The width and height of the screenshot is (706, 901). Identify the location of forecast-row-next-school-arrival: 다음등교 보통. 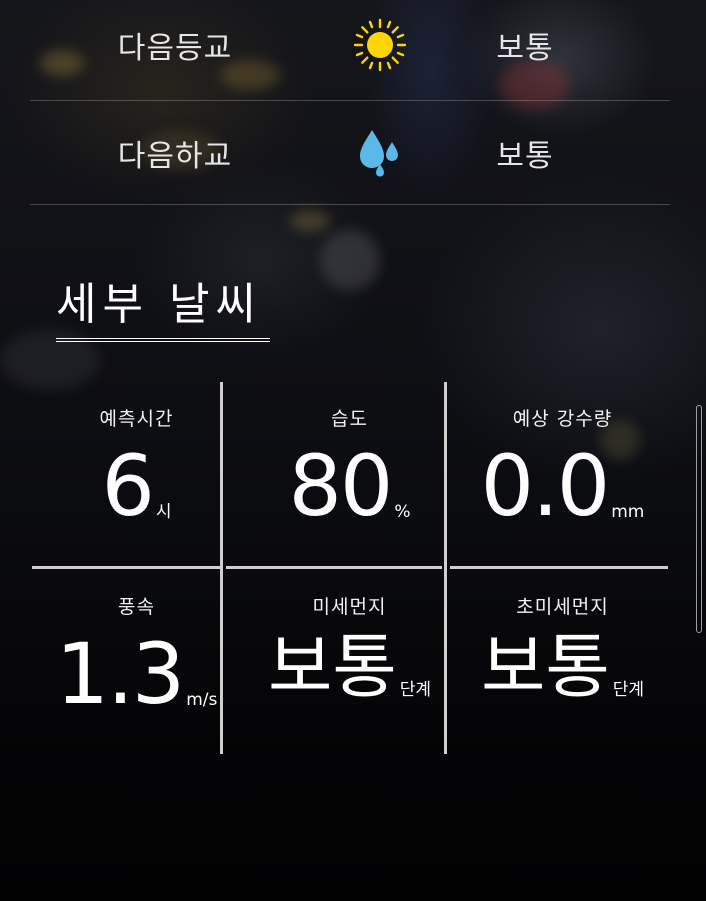
(350, 50).